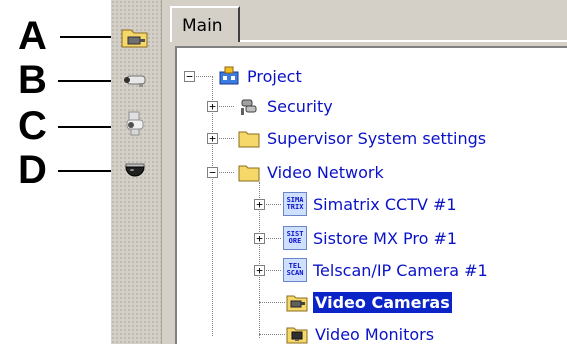 Image resolution: width=567 pixels, height=344 pixels. Describe the element at coordinates (295, 238) in the screenshot. I see `sistore-device-icon: SIST ORE` at that location.